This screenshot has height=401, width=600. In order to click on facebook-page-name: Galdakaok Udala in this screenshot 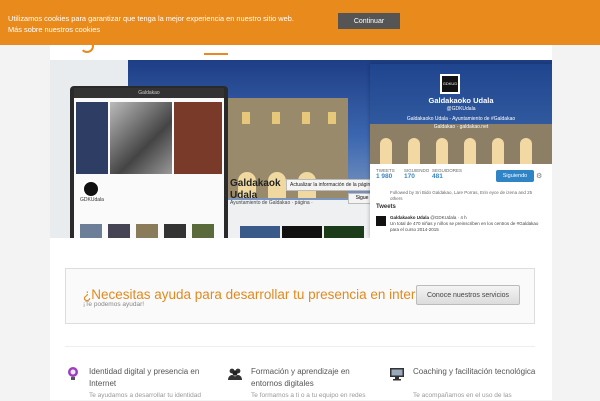, I will do `click(255, 190)`.